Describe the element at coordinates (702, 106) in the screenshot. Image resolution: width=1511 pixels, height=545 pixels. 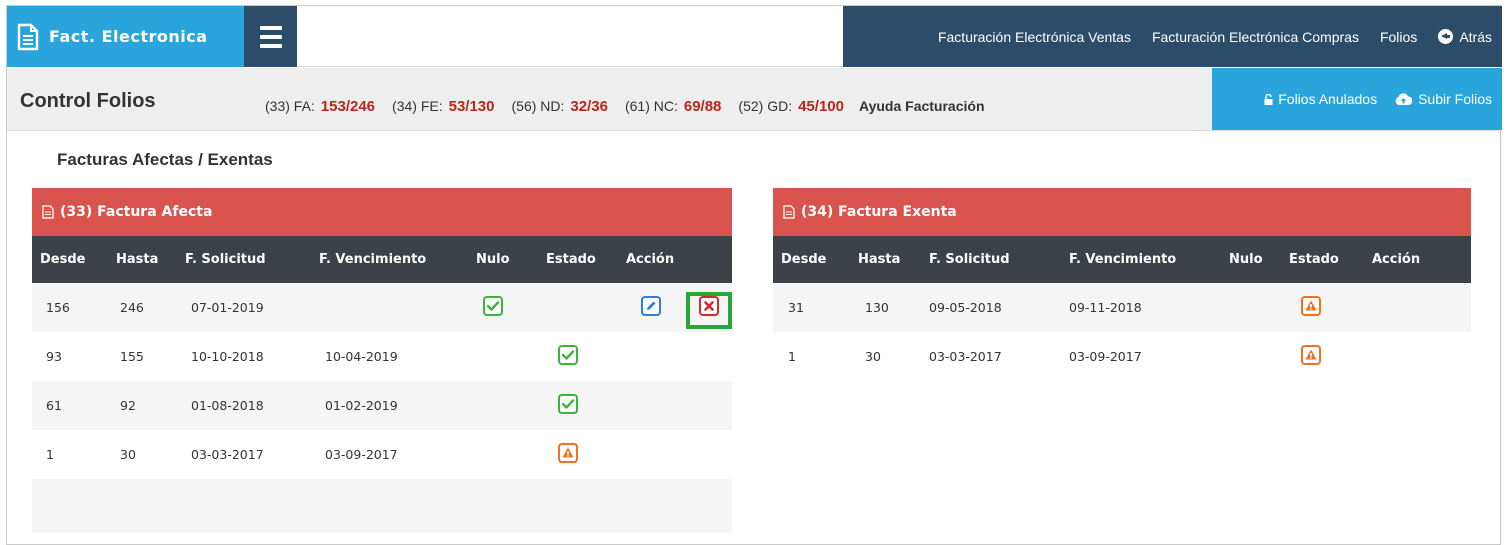
I see `counter-nc-value: 69/88` at that location.